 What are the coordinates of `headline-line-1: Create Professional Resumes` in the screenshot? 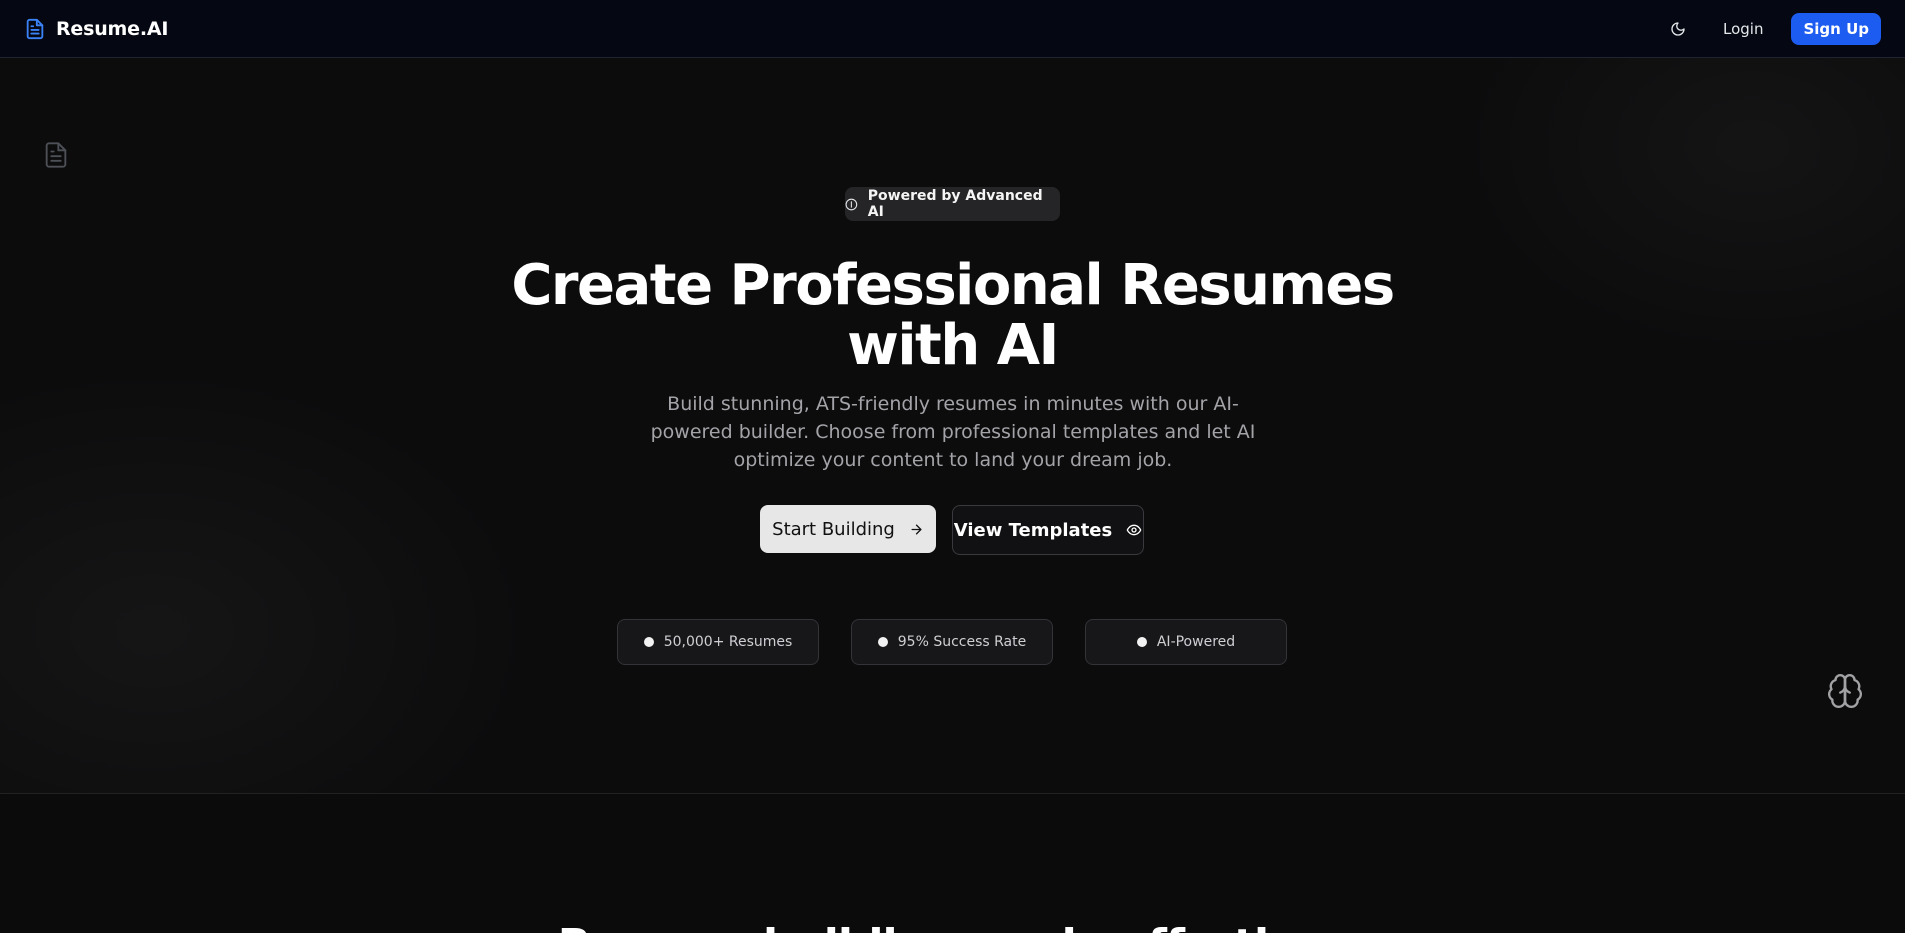 It's located at (953, 285).